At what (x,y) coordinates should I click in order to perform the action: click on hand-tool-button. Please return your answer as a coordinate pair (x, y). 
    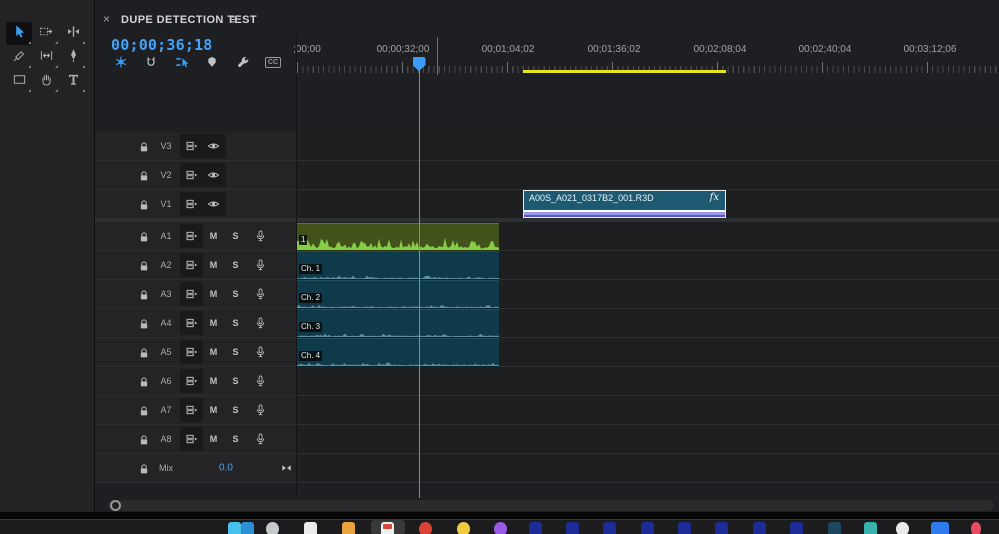
    Looking at the image, I should click on (46, 81).